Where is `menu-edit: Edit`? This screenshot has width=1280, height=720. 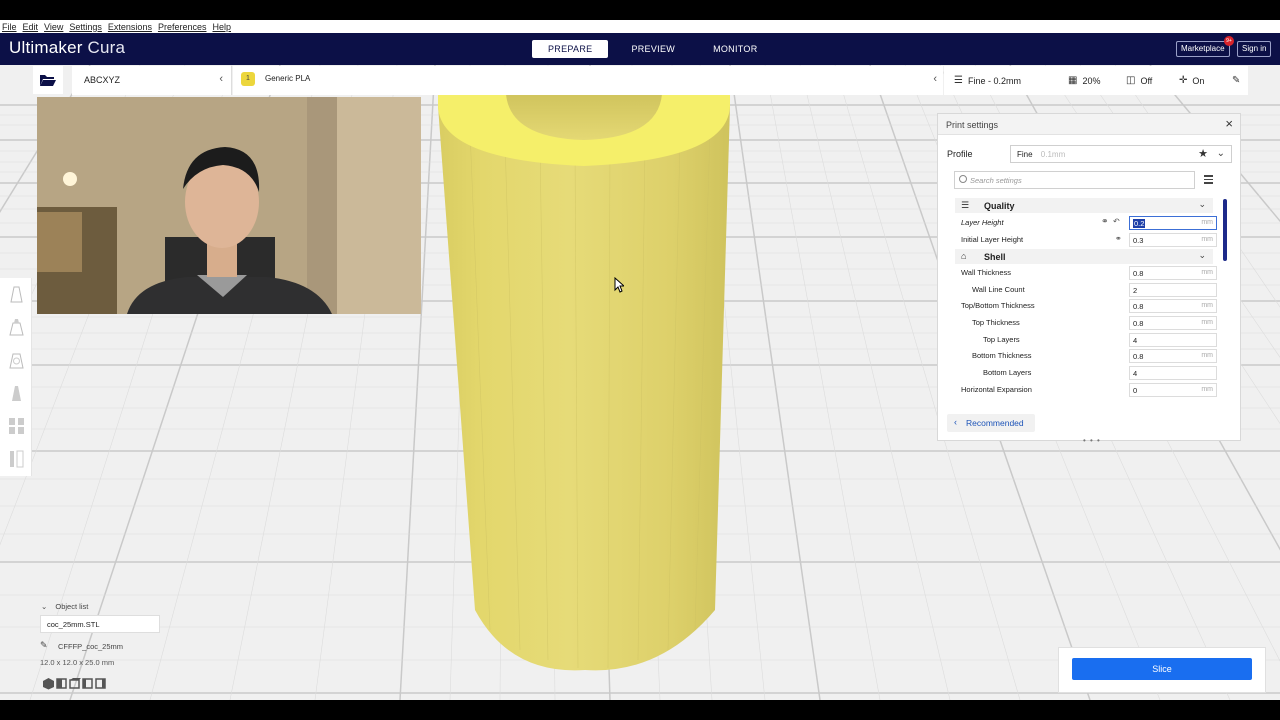 menu-edit: Edit is located at coordinates (31, 27).